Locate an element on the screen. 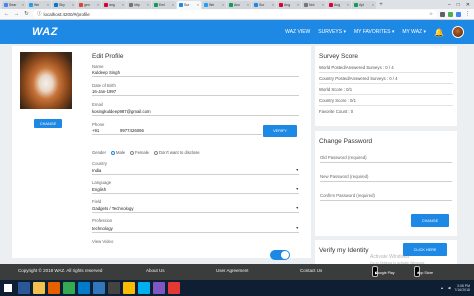 The width and height of the screenshot is (474, 296). country-label: Country is located at coordinates (100, 163).